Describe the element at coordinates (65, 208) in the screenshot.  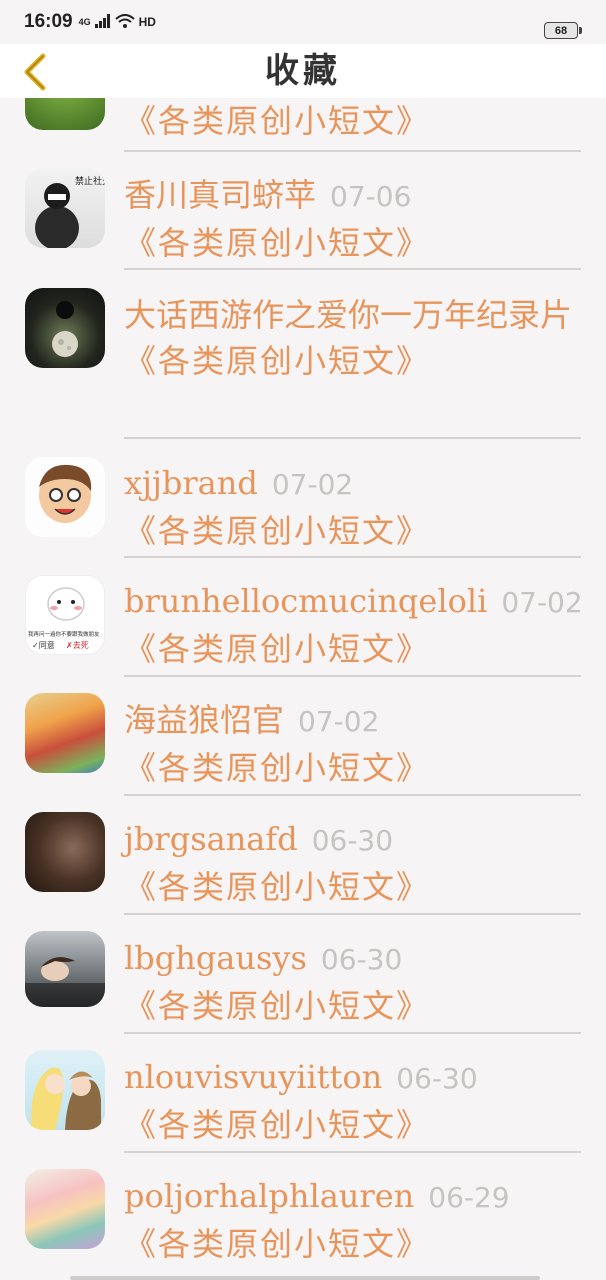
I see `avatar: 禁止社交` at that location.